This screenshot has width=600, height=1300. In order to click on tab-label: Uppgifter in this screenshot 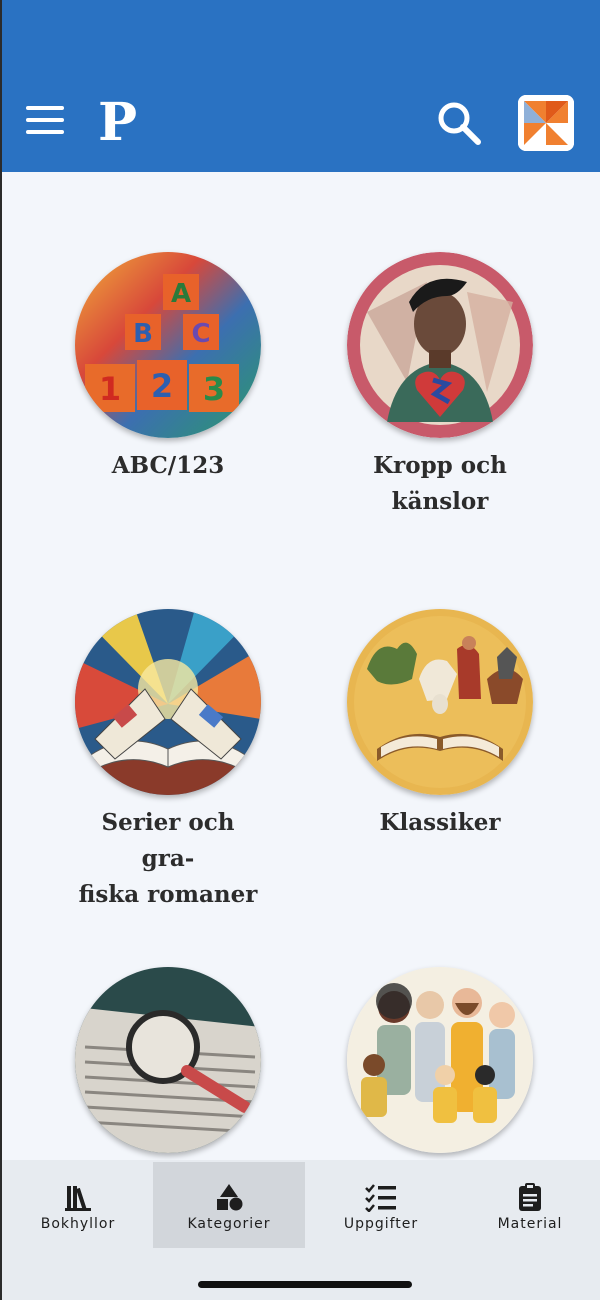, I will do `click(381, 1224)`.